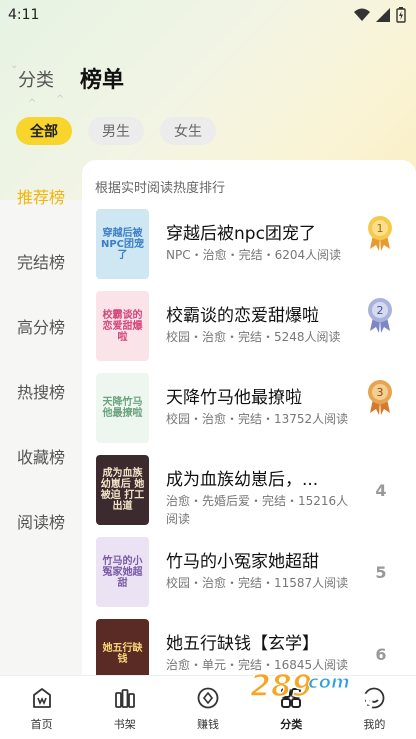  I want to click on sidebar-item-hot-search: 热搜榜, so click(41, 393).